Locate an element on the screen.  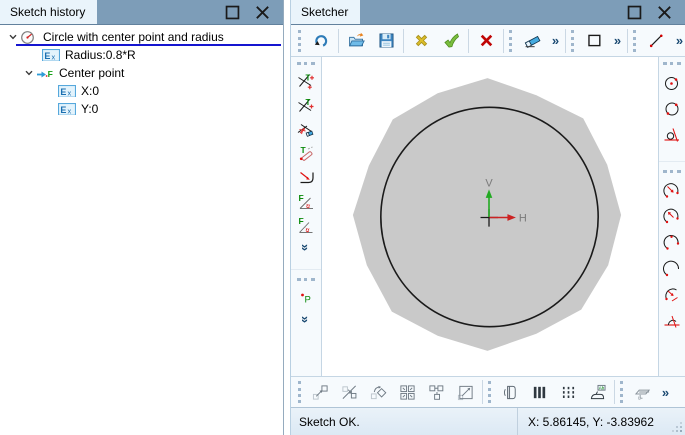
tree-item: Ex X:0 is located at coordinates (141, 91).